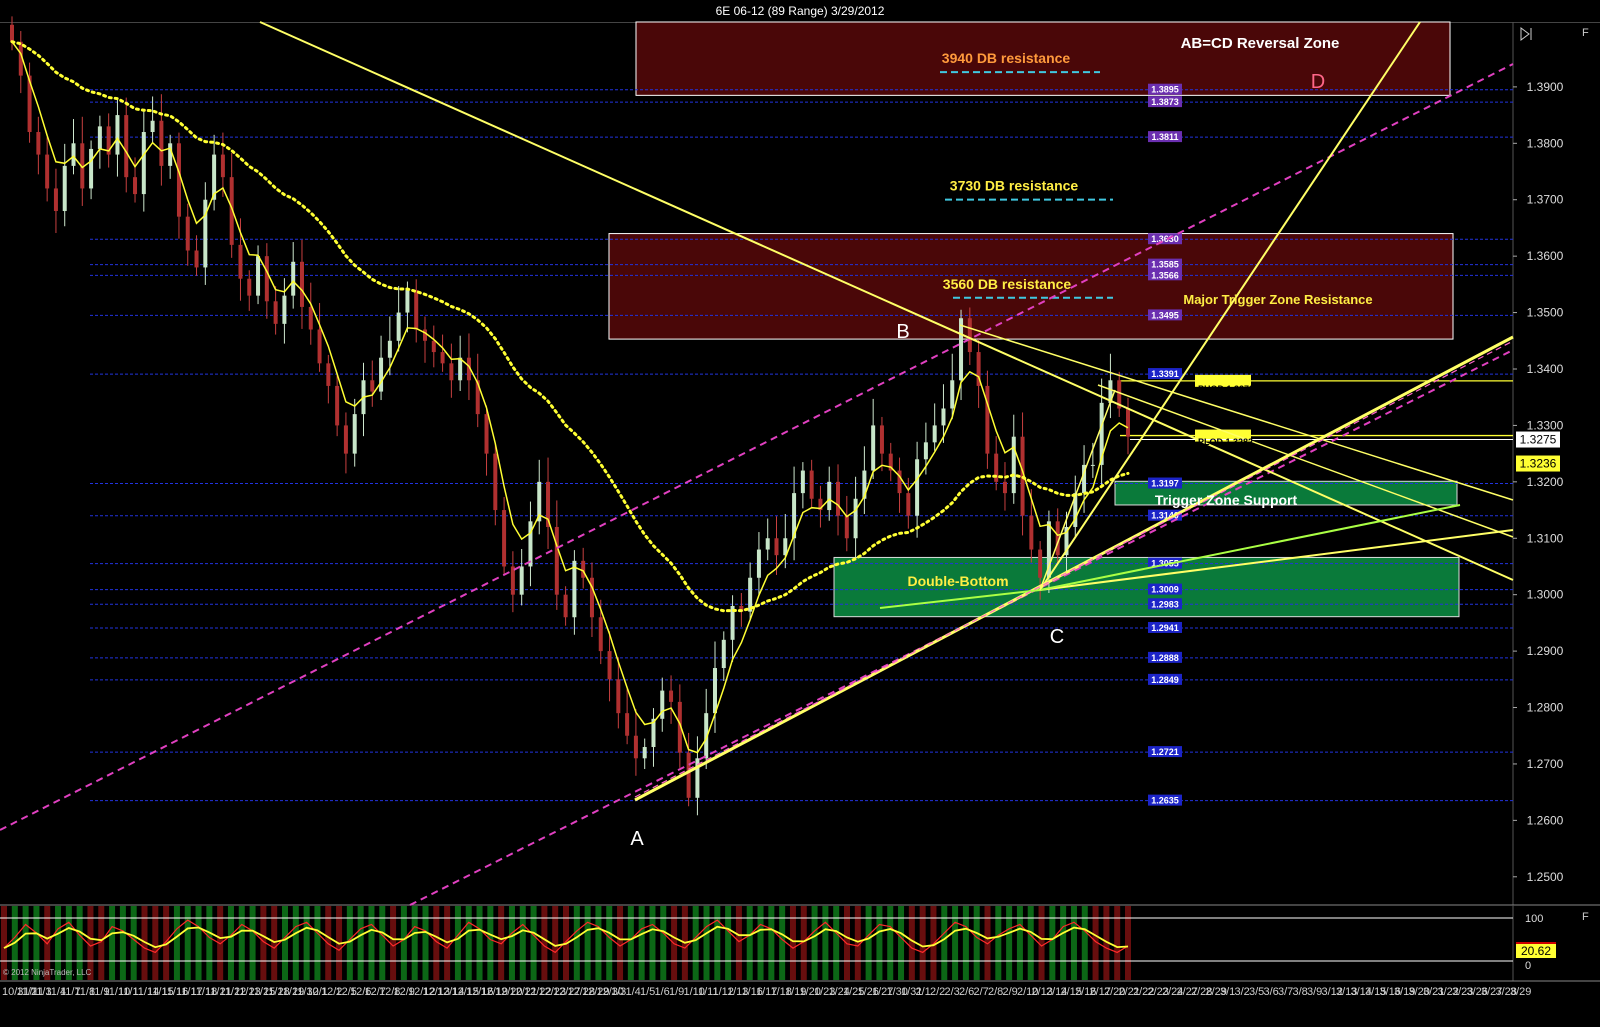 The image size is (1600, 1027). I want to click on point-label-c: C, so click(1057, 637).